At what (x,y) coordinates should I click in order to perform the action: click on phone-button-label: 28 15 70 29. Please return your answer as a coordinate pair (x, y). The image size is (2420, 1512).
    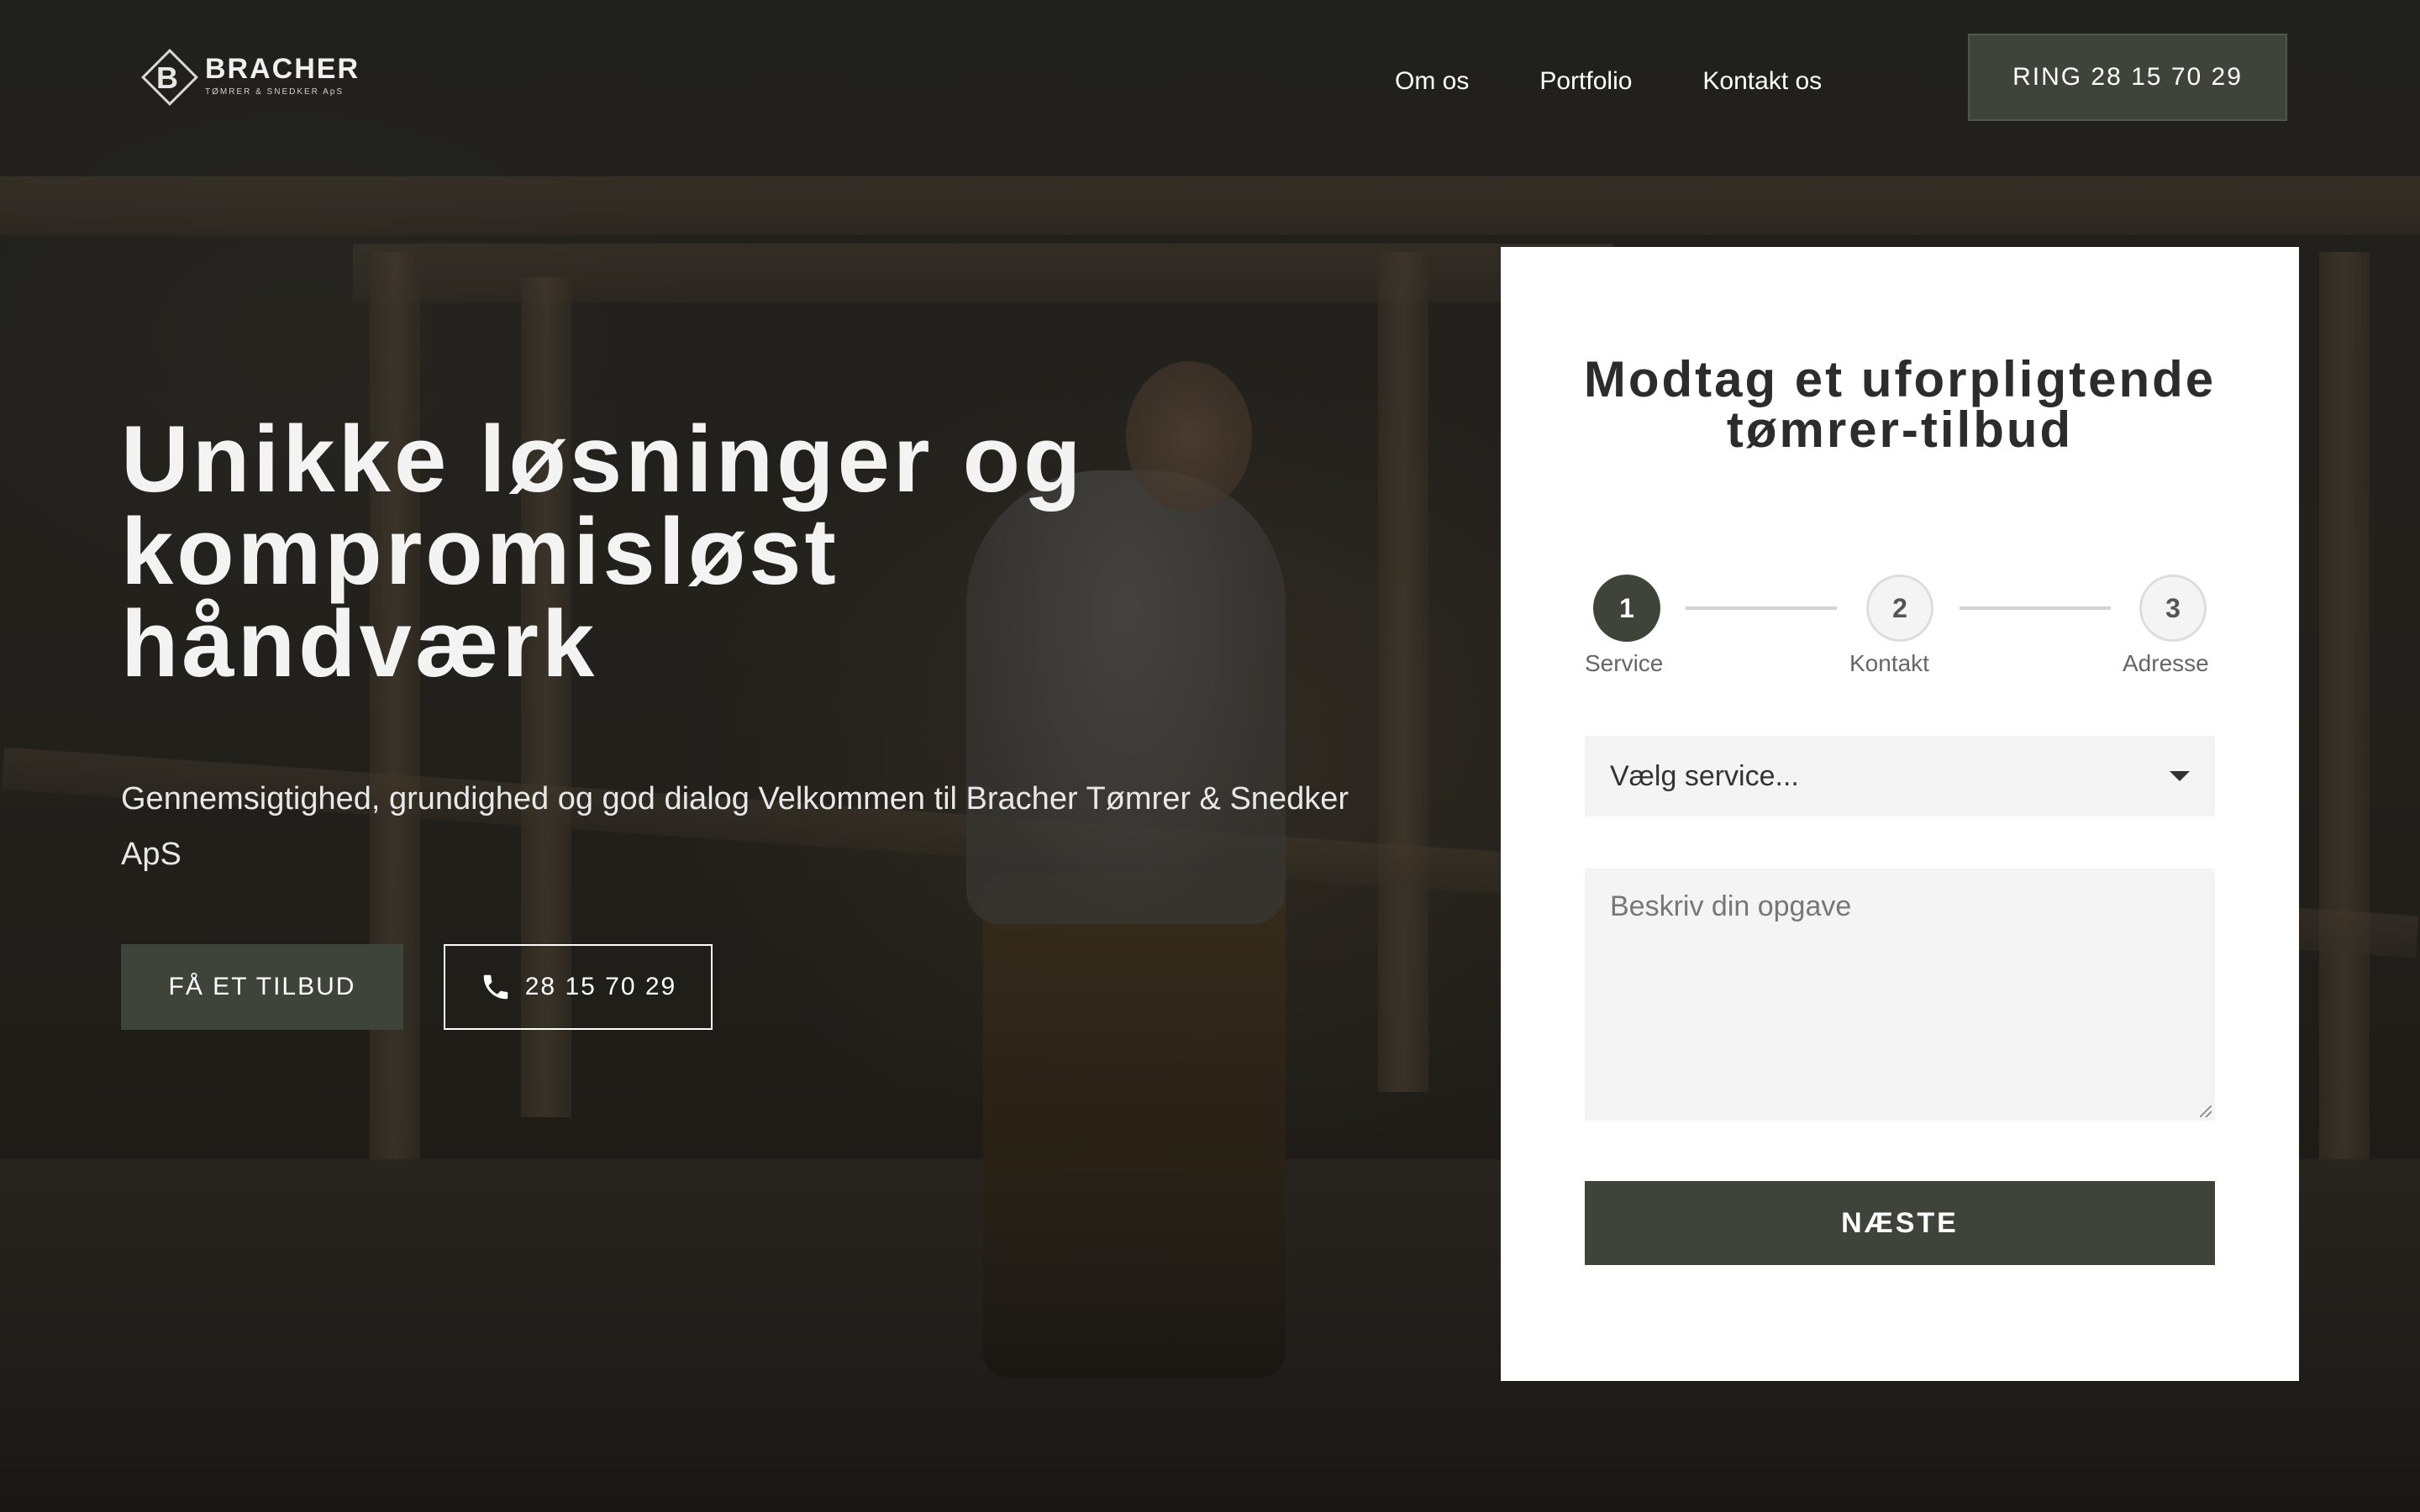
    Looking at the image, I should click on (600, 986).